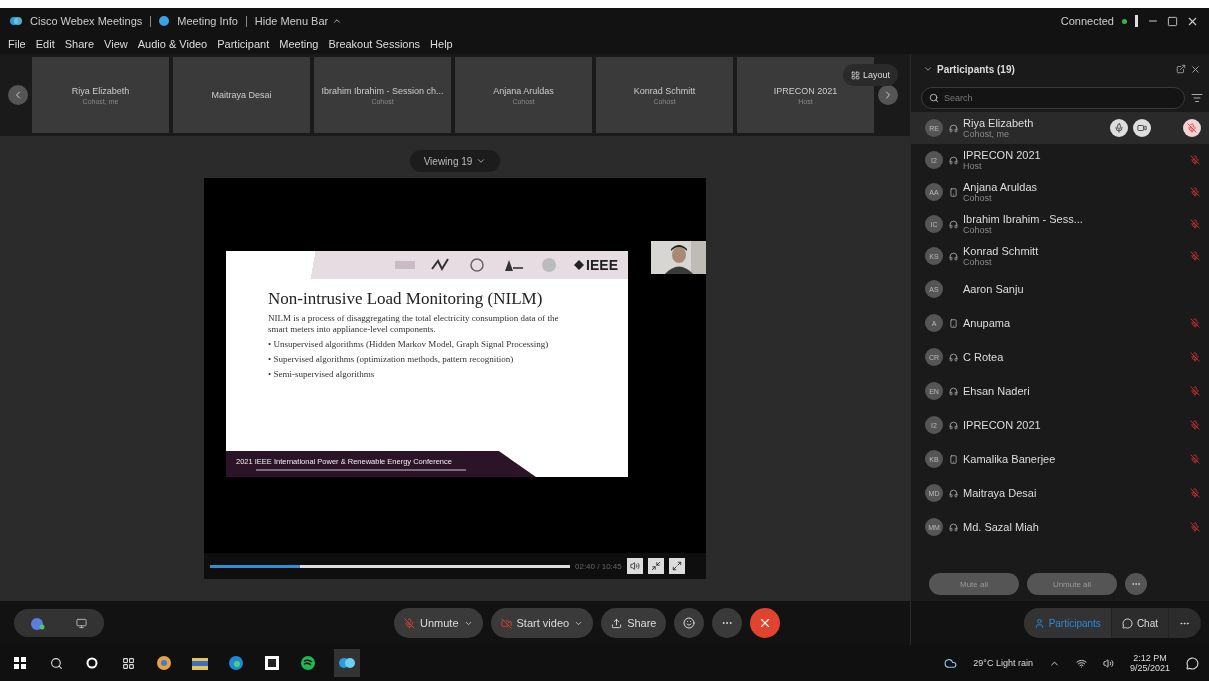 The width and height of the screenshot is (1209, 681). I want to click on volume-button, so click(634, 566).